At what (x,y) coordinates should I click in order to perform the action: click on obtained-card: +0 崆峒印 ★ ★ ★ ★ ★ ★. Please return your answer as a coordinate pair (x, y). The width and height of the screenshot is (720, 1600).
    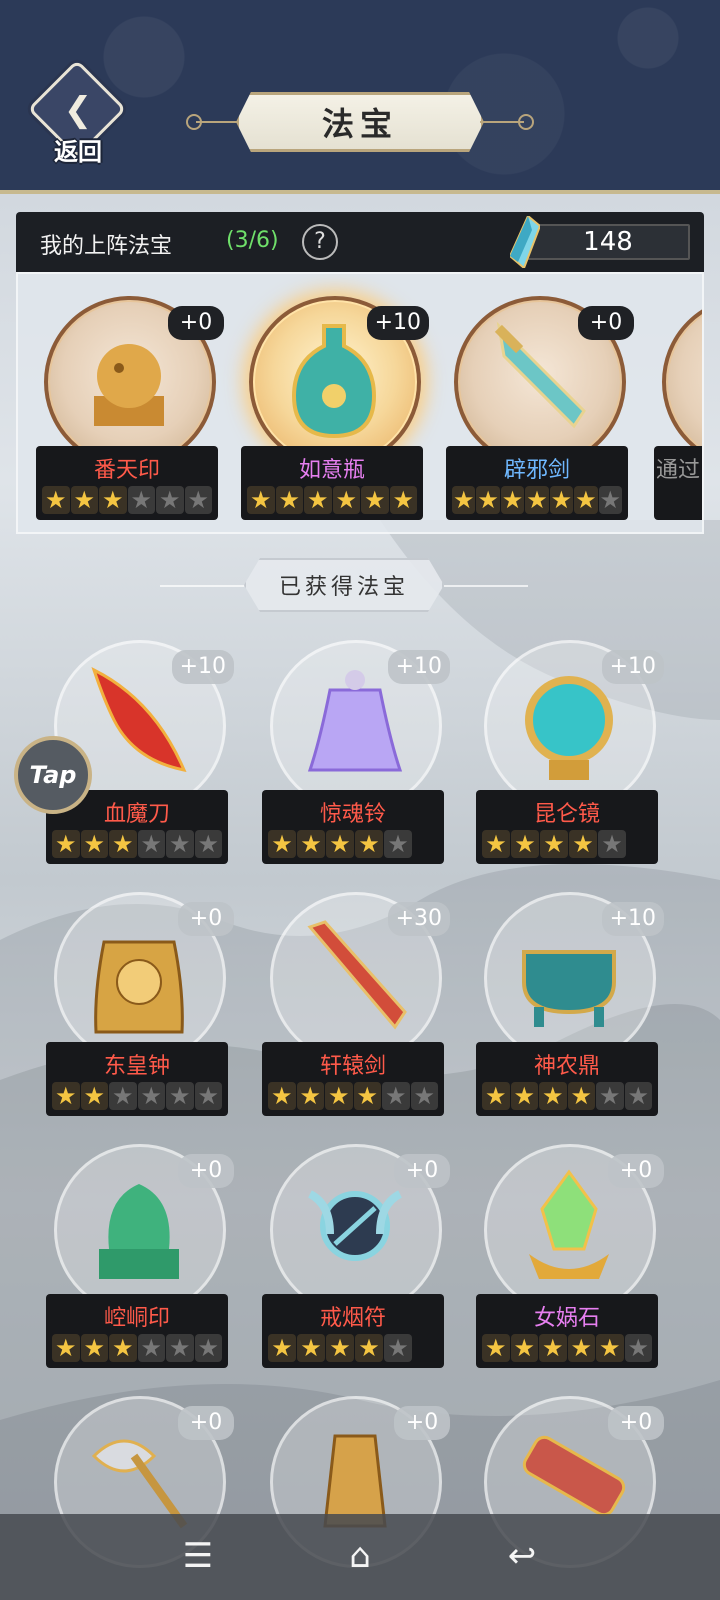
    Looking at the image, I should click on (141, 1259).